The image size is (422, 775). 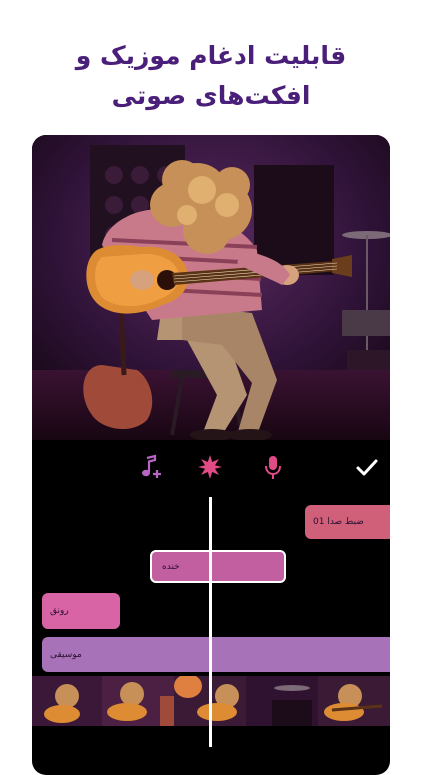 What do you see at coordinates (338, 522) in the screenshot?
I see `clip-label: ضبط صدا 01` at bounding box center [338, 522].